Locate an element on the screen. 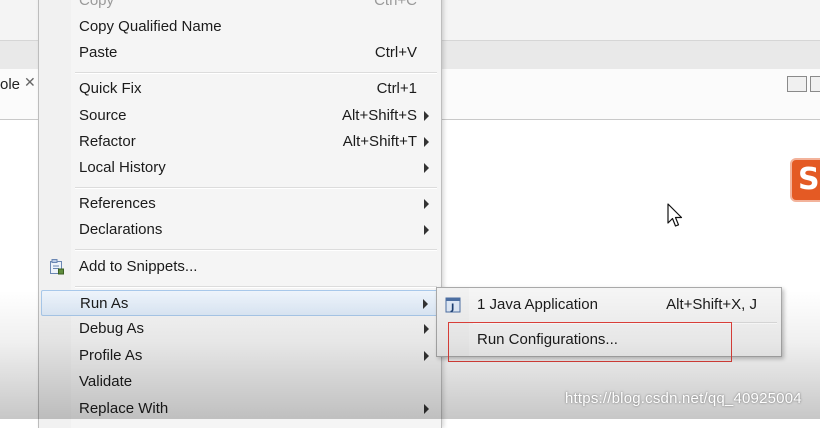 Image resolution: width=820 pixels, height=428 pixels. snippets-icon is located at coordinates (57, 267).